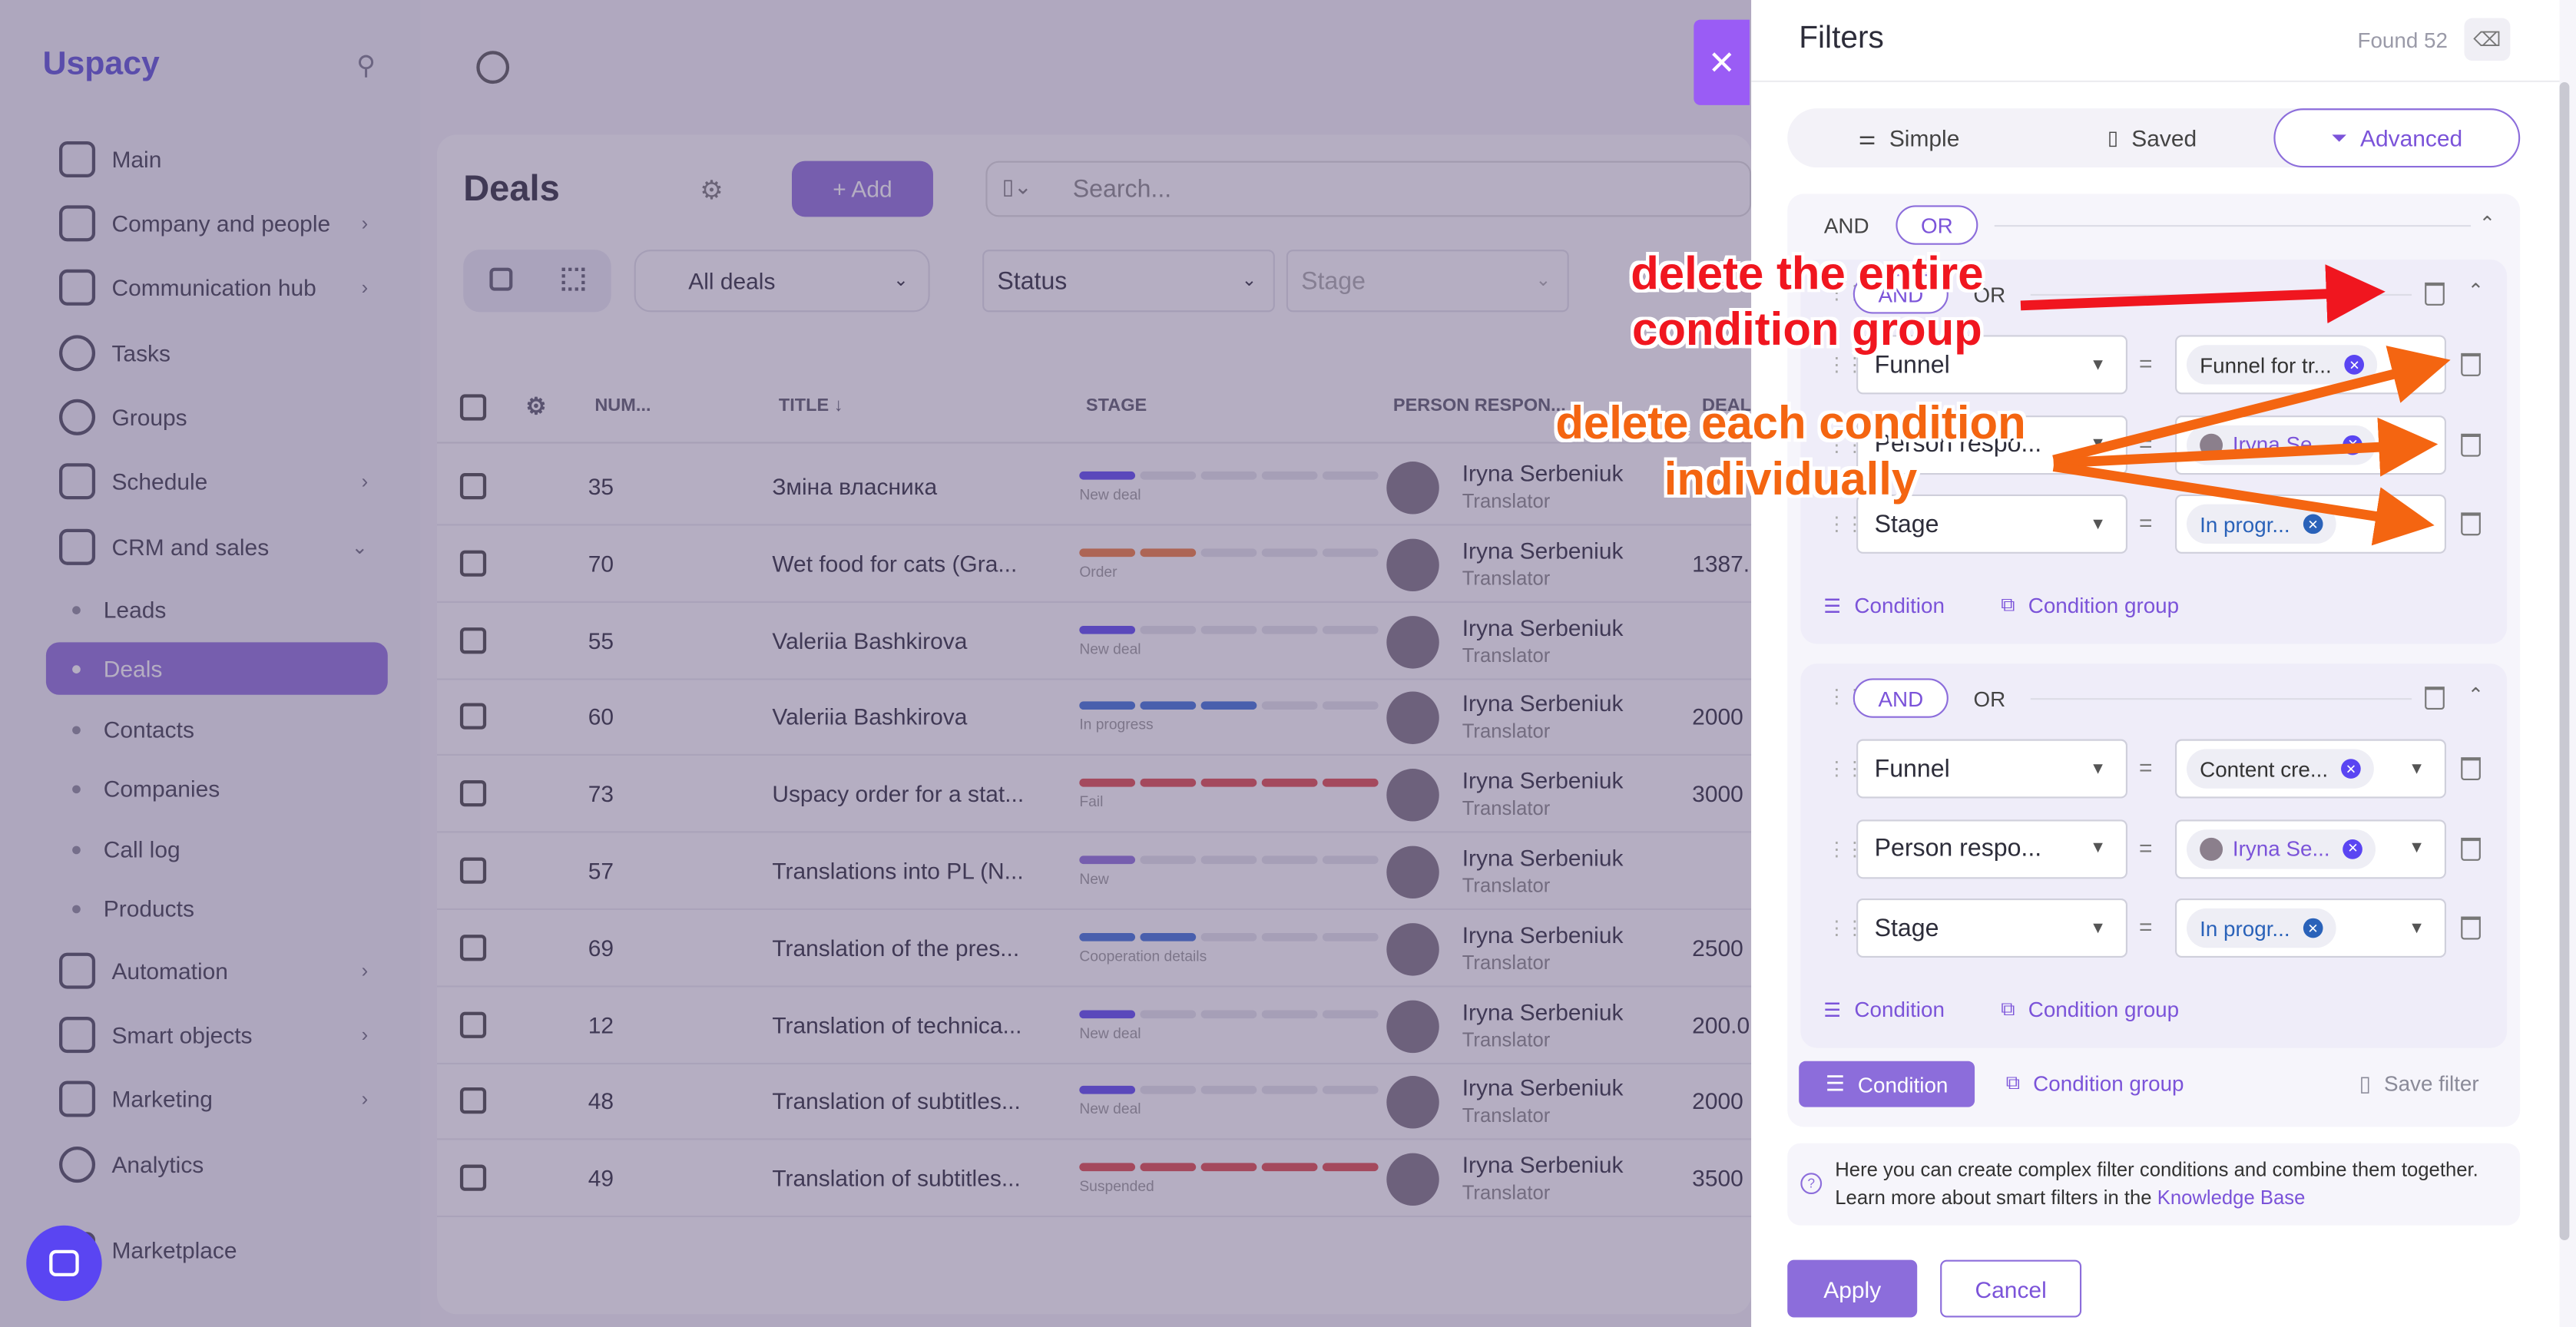 This screenshot has width=2576, height=1327. Describe the element at coordinates (1867, 138) in the screenshot. I see `sliders-icon: ⚌` at that location.